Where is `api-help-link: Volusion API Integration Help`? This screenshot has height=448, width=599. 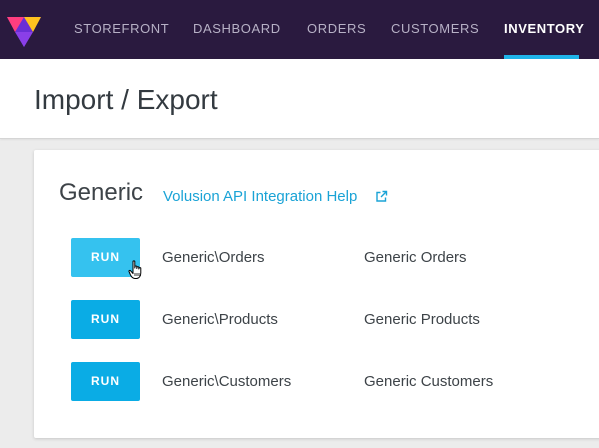
api-help-link: Volusion API Integration Help is located at coordinates (260, 196).